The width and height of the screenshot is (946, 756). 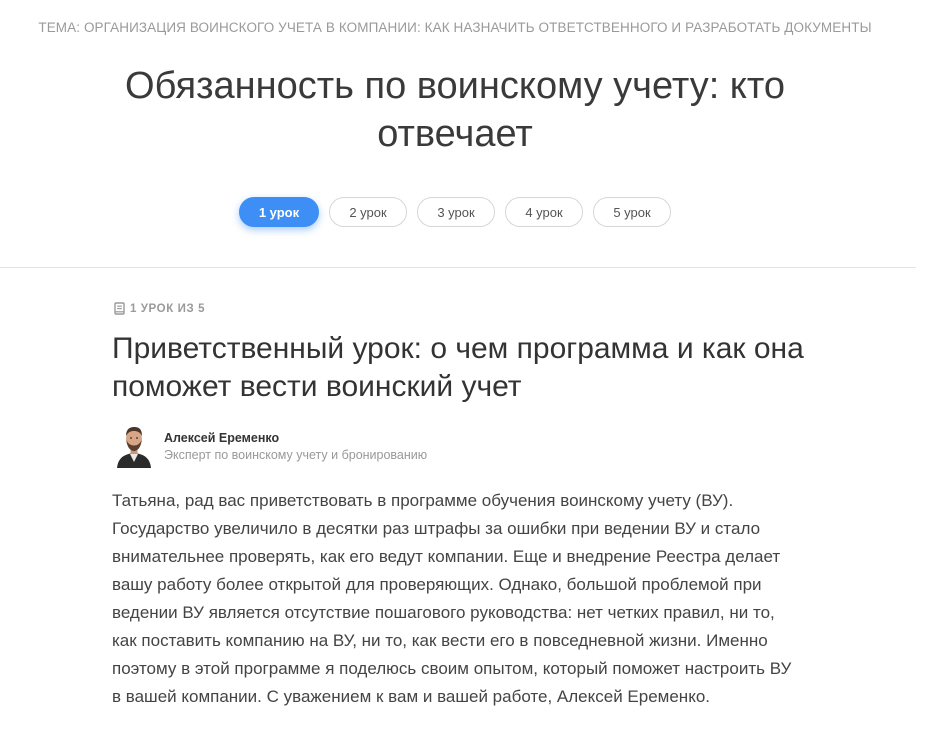 What do you see at coordinates (544, 212) in the screenshot?
I see `lesson-tab-4: 4 урок` at bounding box center [544, 212].